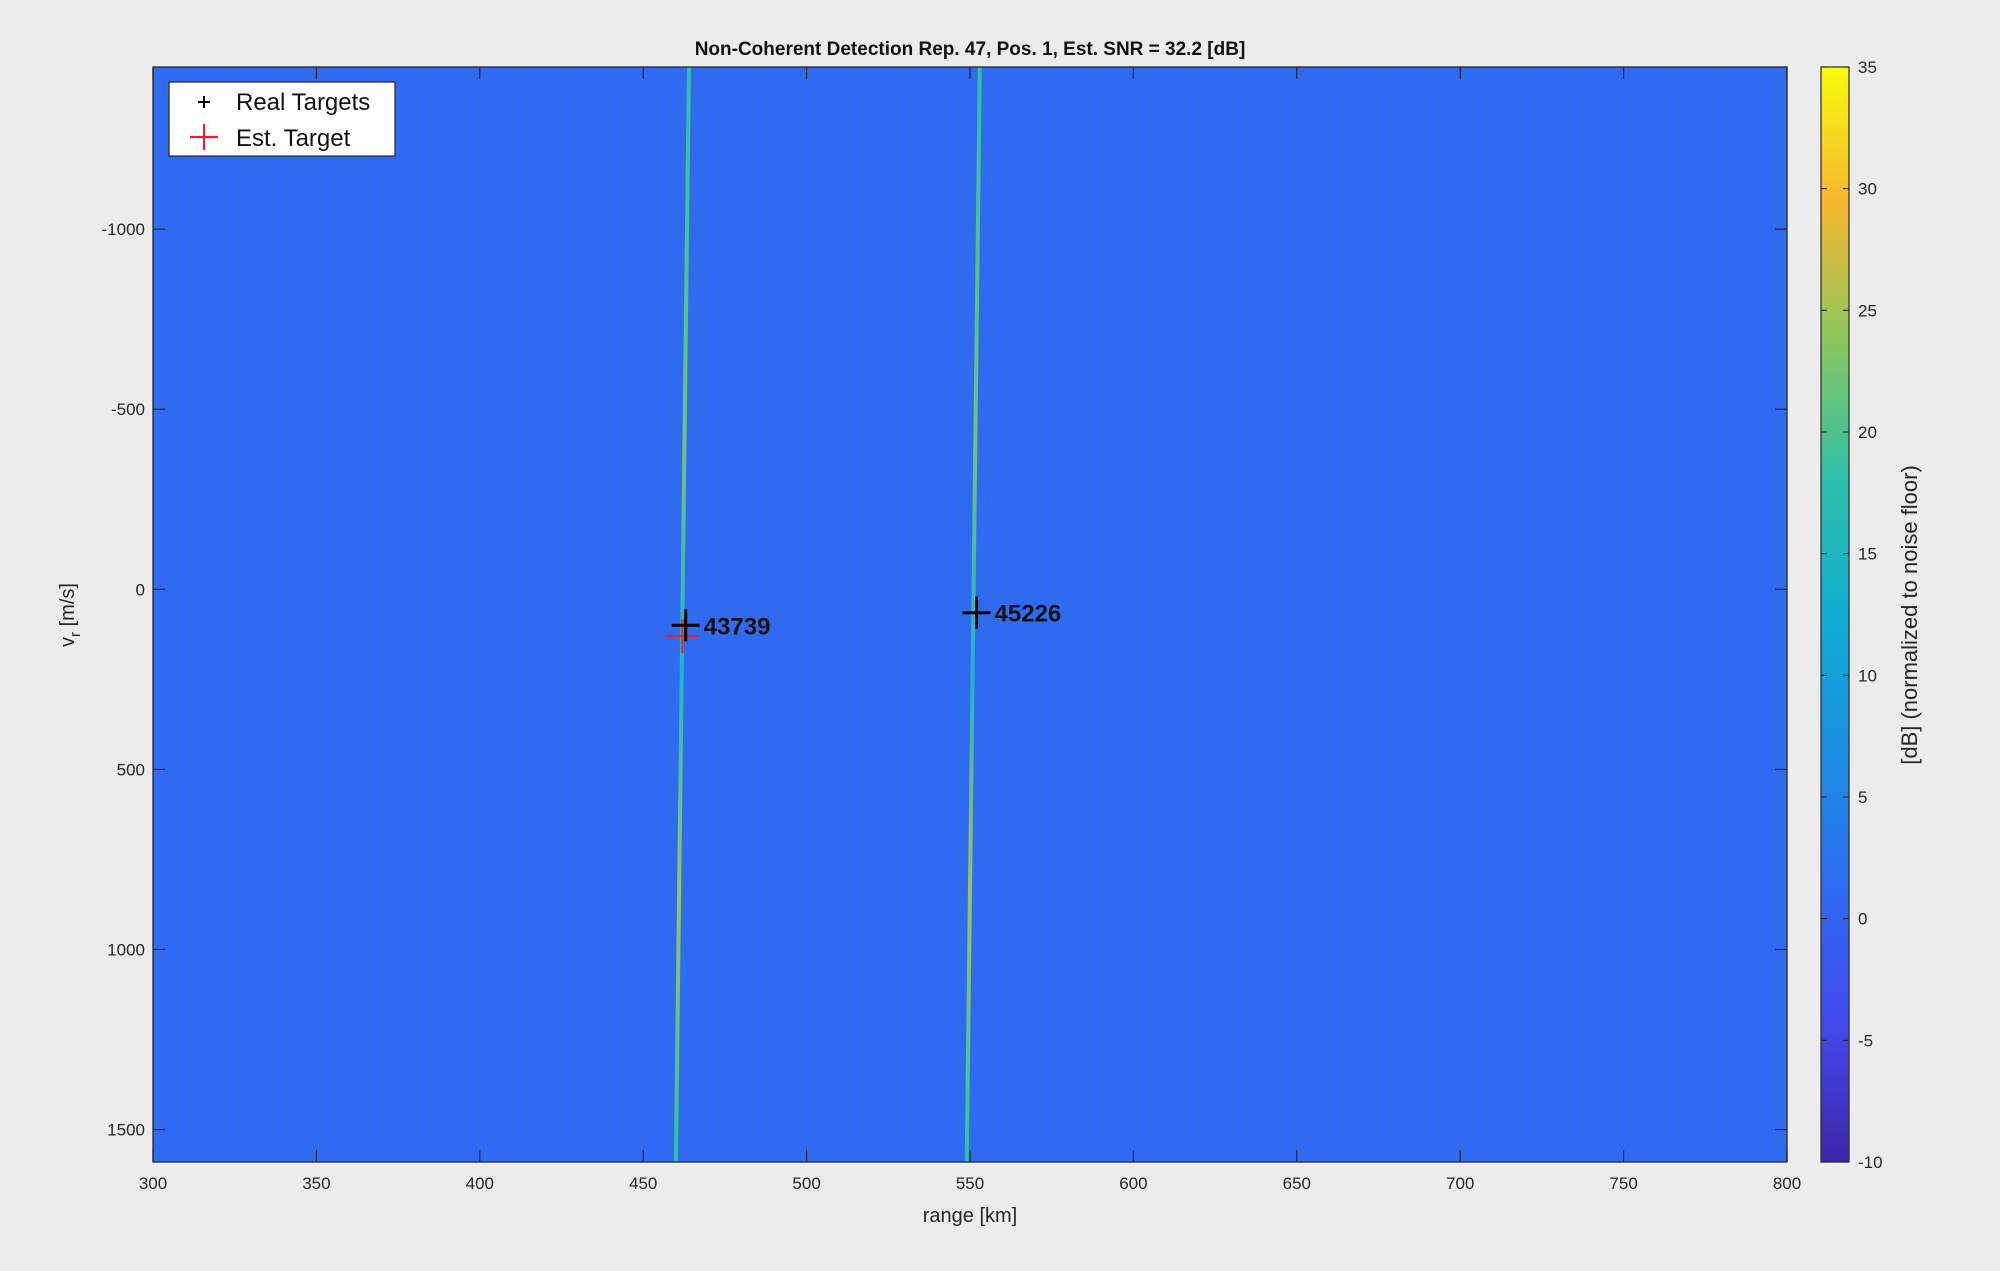 The height and width of the screenshot is (1271, 2000). I want to click on x-tick-label: 350, so click(316, 1183).